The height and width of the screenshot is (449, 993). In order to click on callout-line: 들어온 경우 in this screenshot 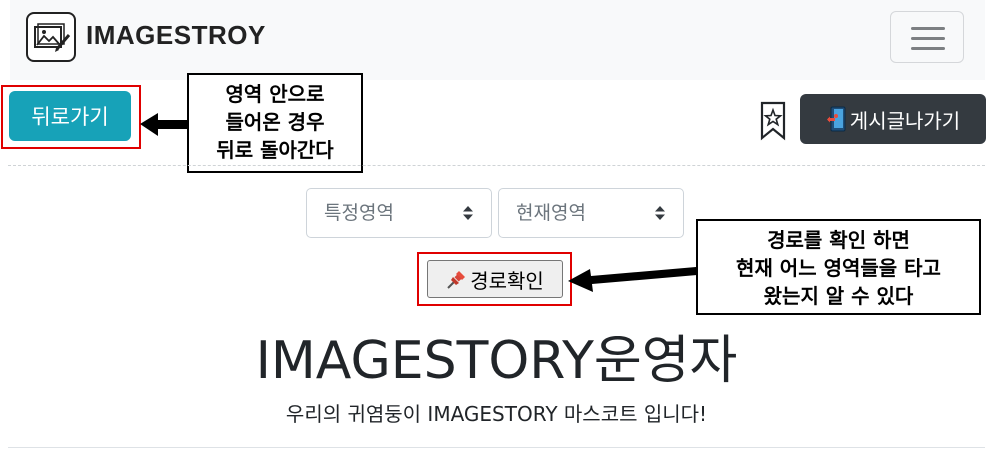, I will do `click(275, 122)`.